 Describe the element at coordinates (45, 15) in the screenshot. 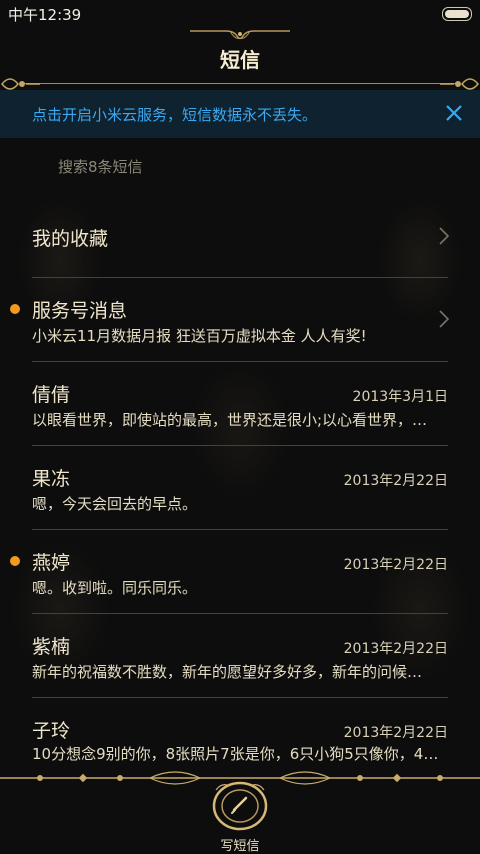

I see `status-time: 中午12:39` at that location.